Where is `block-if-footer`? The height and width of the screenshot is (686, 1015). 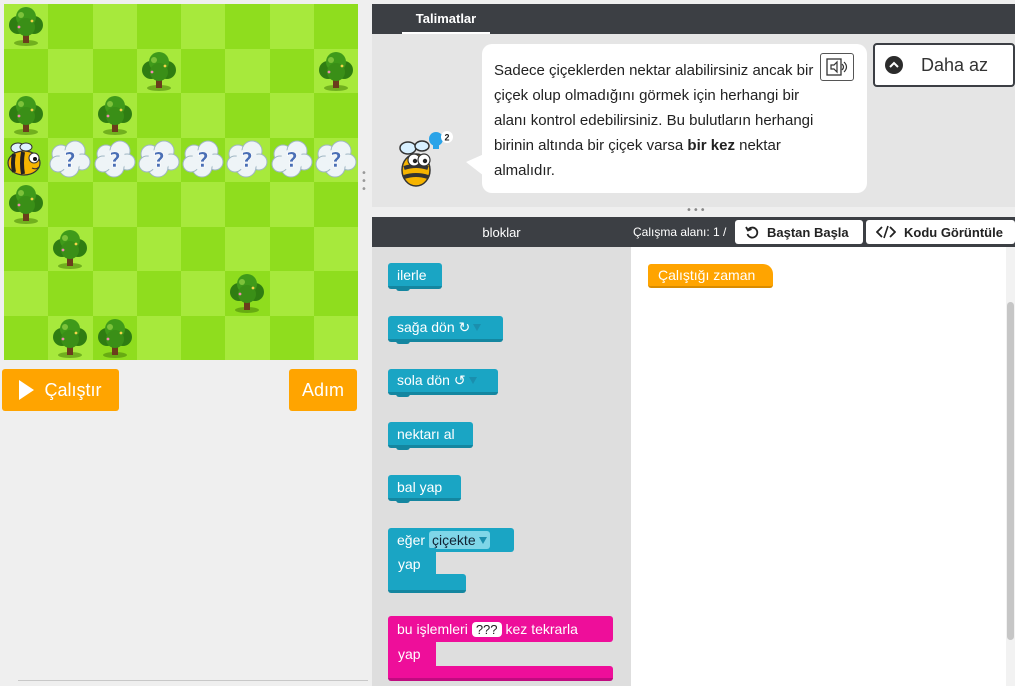
block-if-footer is located at coordinates (427, 583).